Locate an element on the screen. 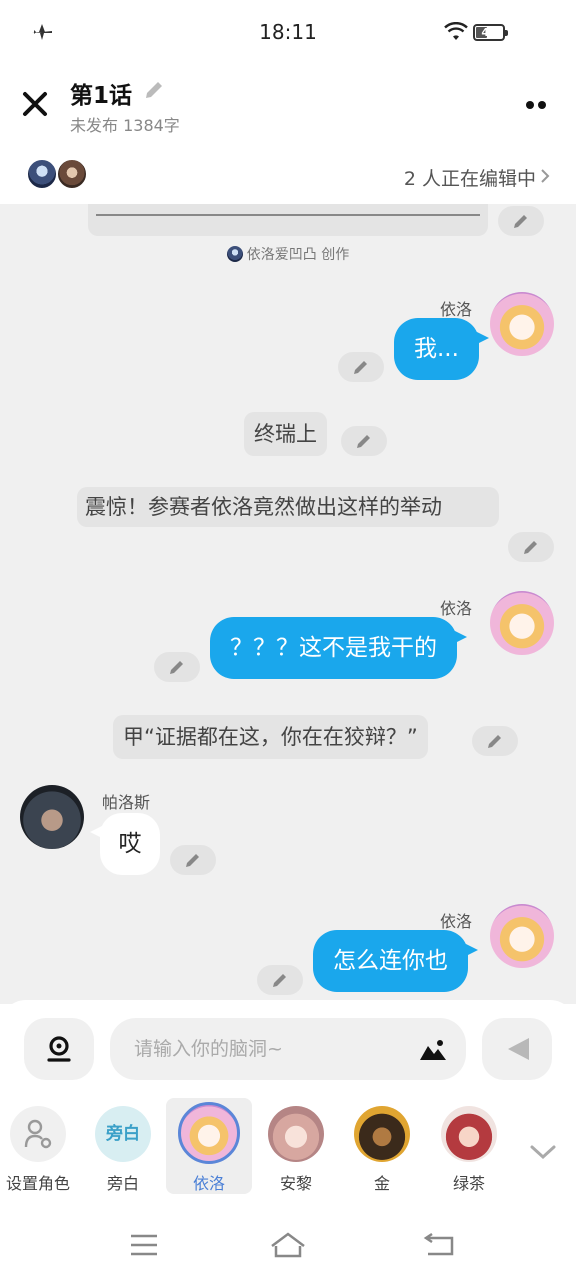 Image resolution: width=576 pixels, height=1280 pixels. send-button is located at coordinates (517, 1049).